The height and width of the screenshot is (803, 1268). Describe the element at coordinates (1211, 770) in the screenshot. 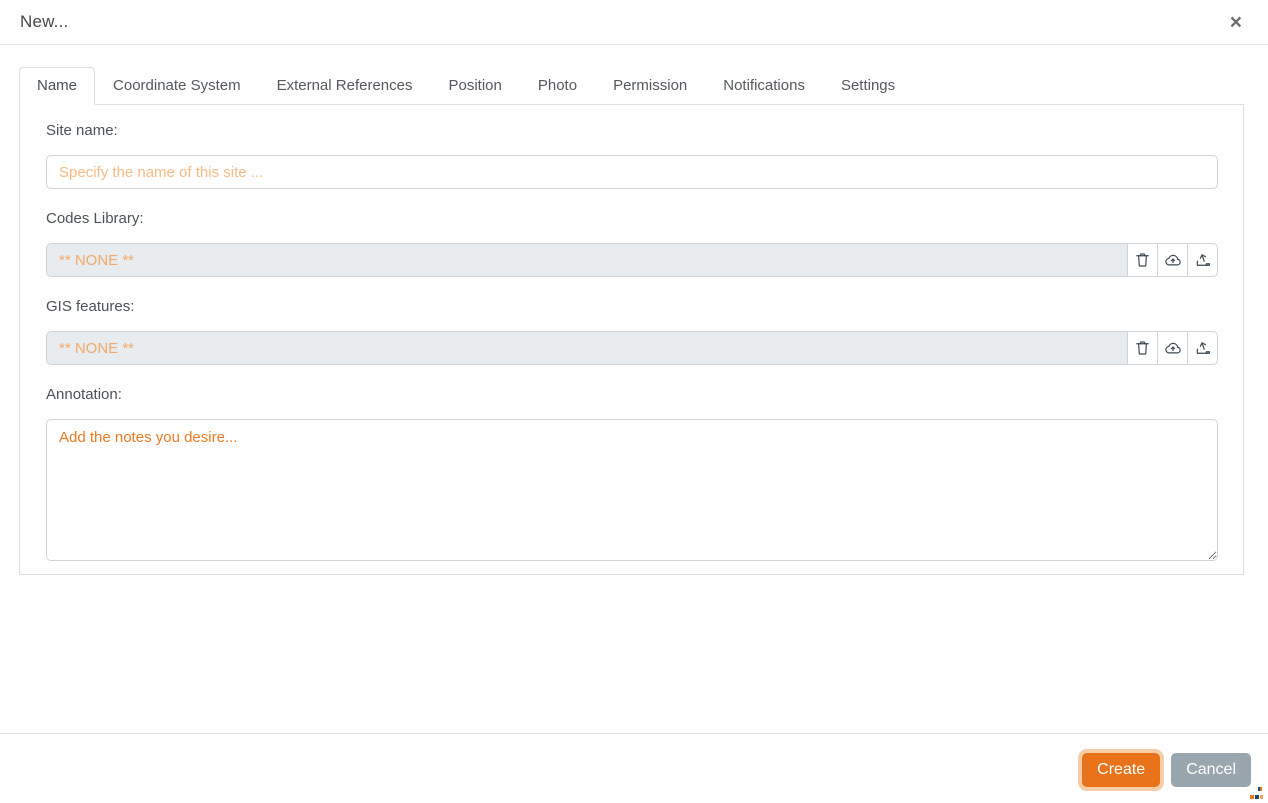

I see `cancel-button: Cancel` at that location.